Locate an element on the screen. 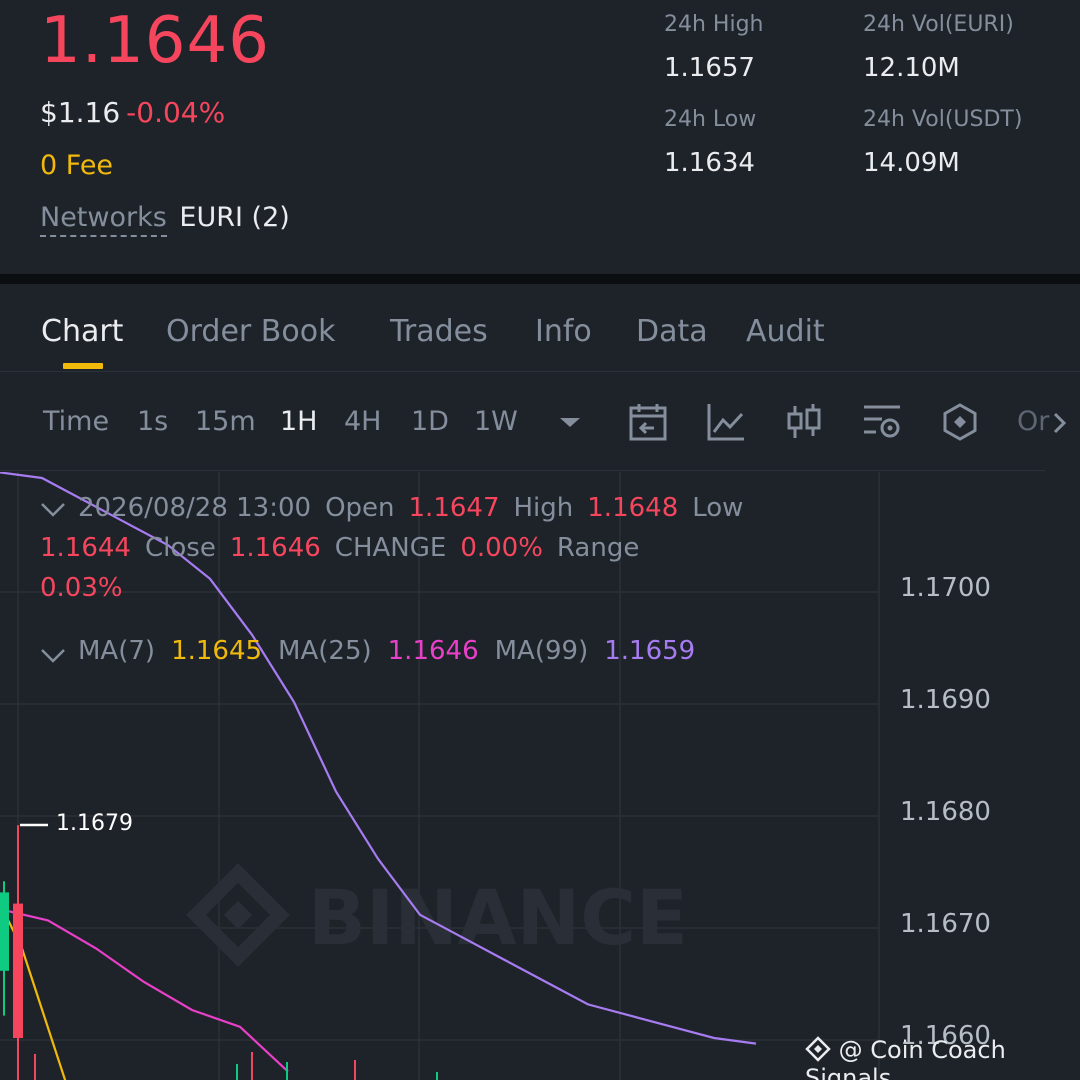 The image size is (1080, 1080). tab-trades: Trades is located at coordinates (439, 331).